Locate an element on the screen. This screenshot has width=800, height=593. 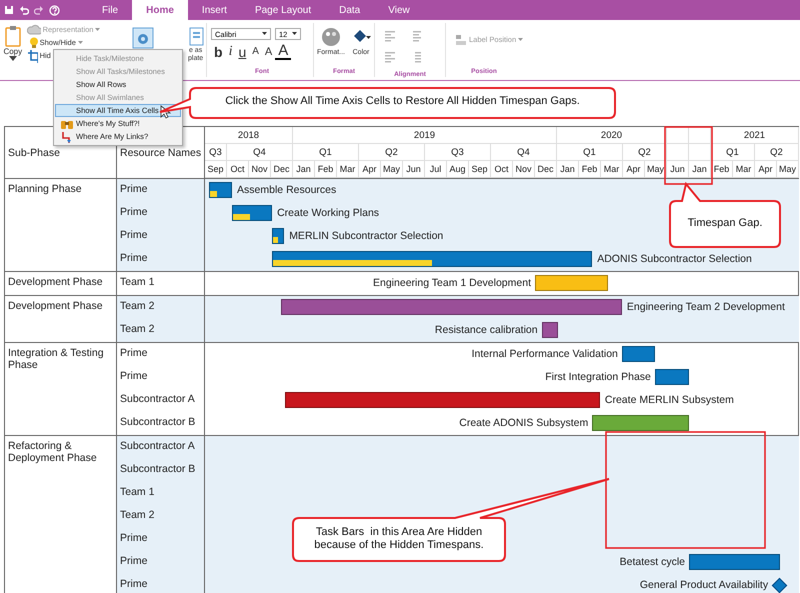
callout-text: Timespan Gap. is located at coordinates (725, 223).